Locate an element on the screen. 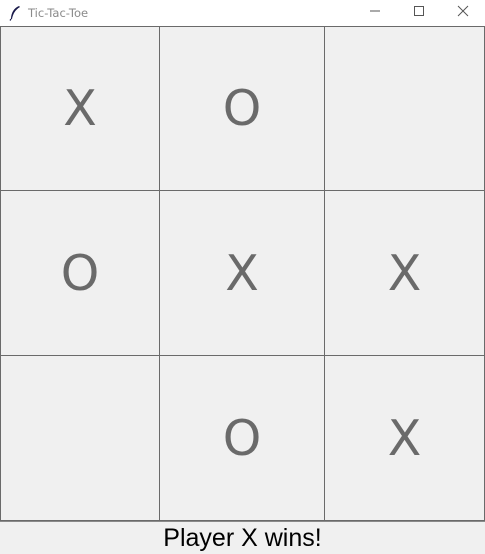 The width and height of the screenshot is (485, 554). board-cell-1-2: X is located at coordinates (404, 273).